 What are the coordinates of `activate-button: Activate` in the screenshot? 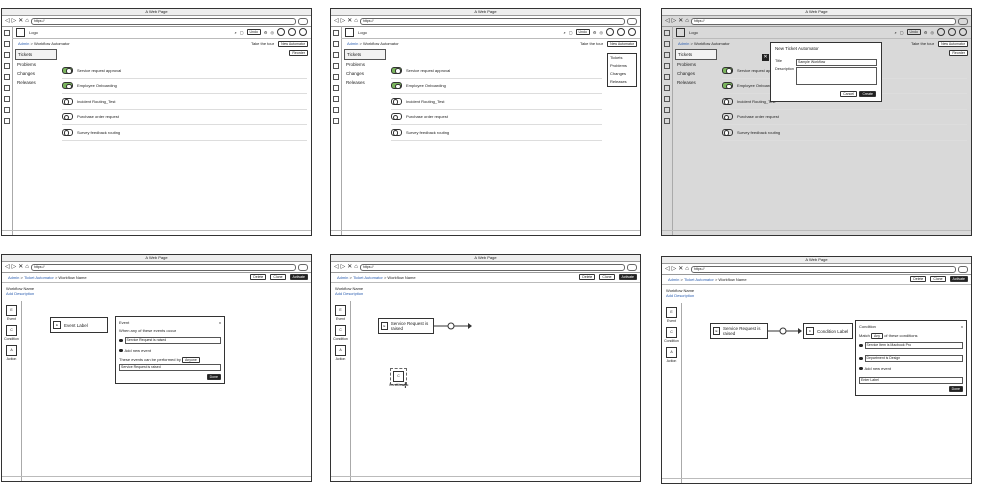 It's located at (627, 277).